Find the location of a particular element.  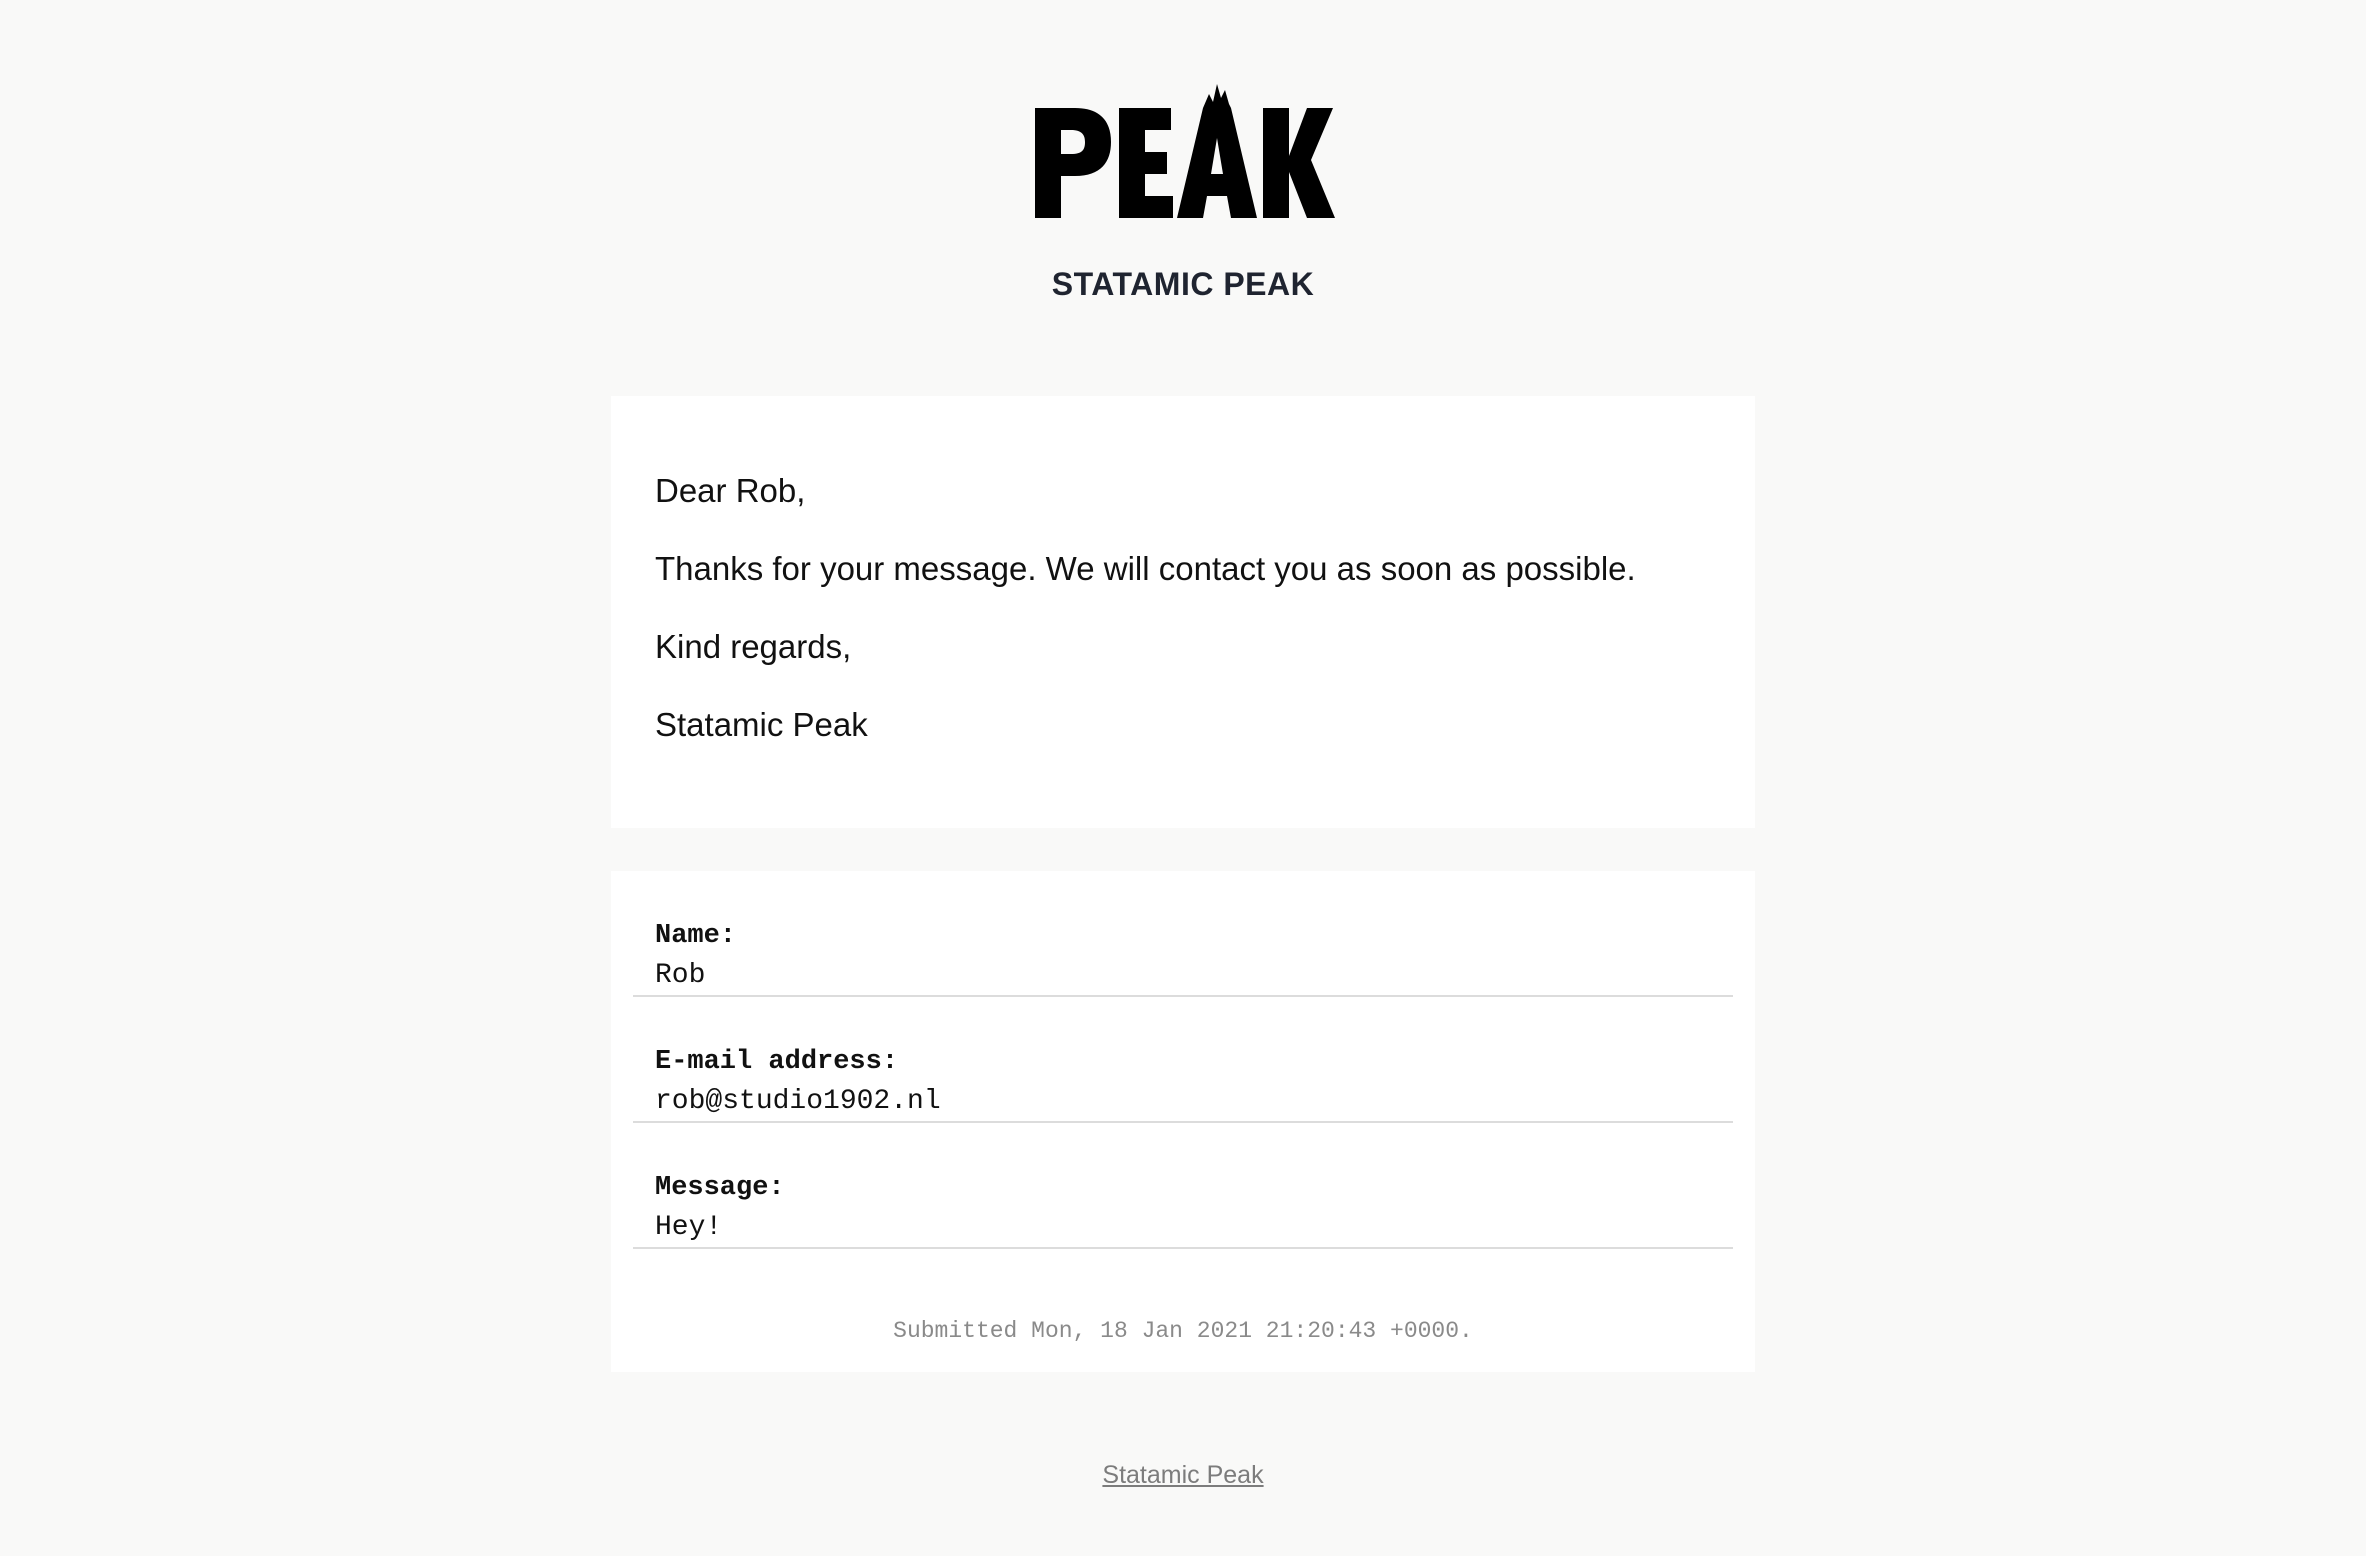

peak-logo is located at coordinates (1183, 150).